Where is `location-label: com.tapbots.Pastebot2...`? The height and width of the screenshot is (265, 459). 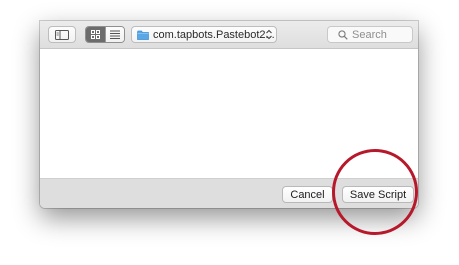
location-label: com.tapbots.Pastebot2... is located at coordinates (214, 34).